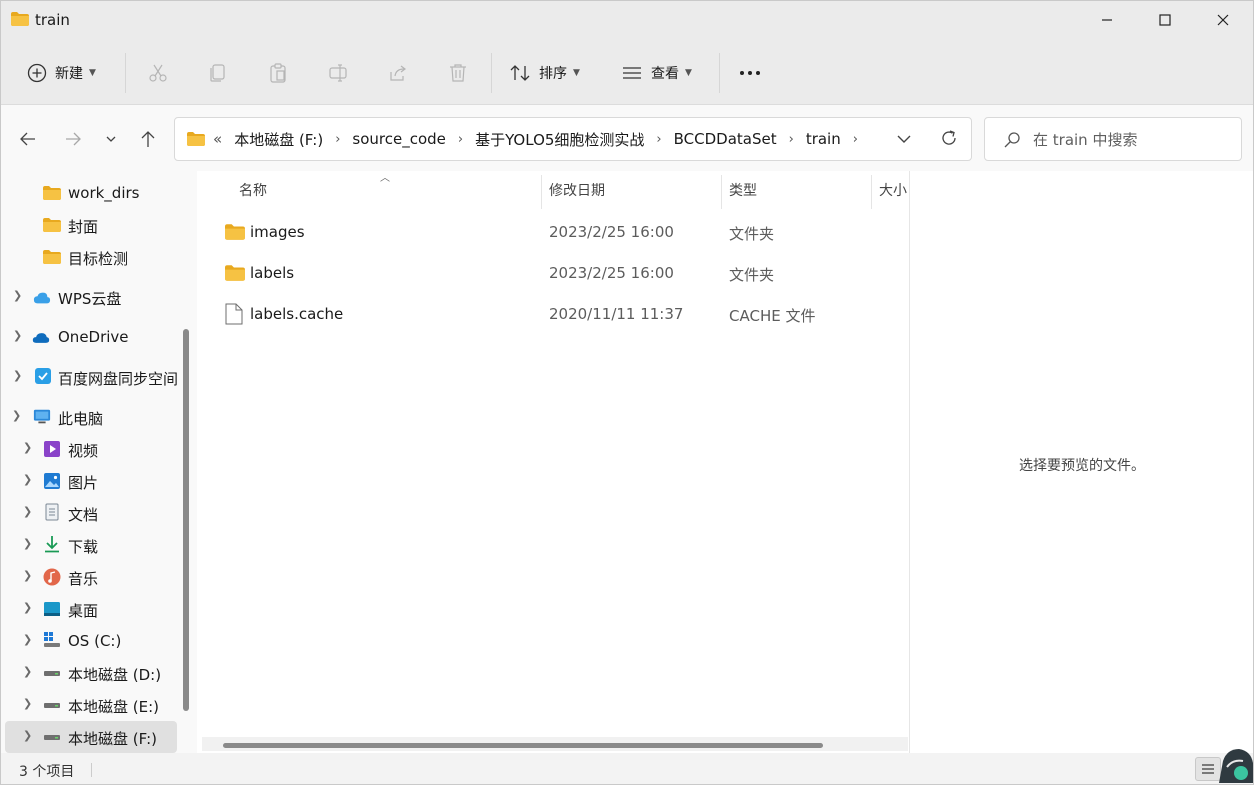 The image size is (1254, 785). Describe the element at coordinates (42, 298) in the screenshot. I see `cloud-icon` at that location.